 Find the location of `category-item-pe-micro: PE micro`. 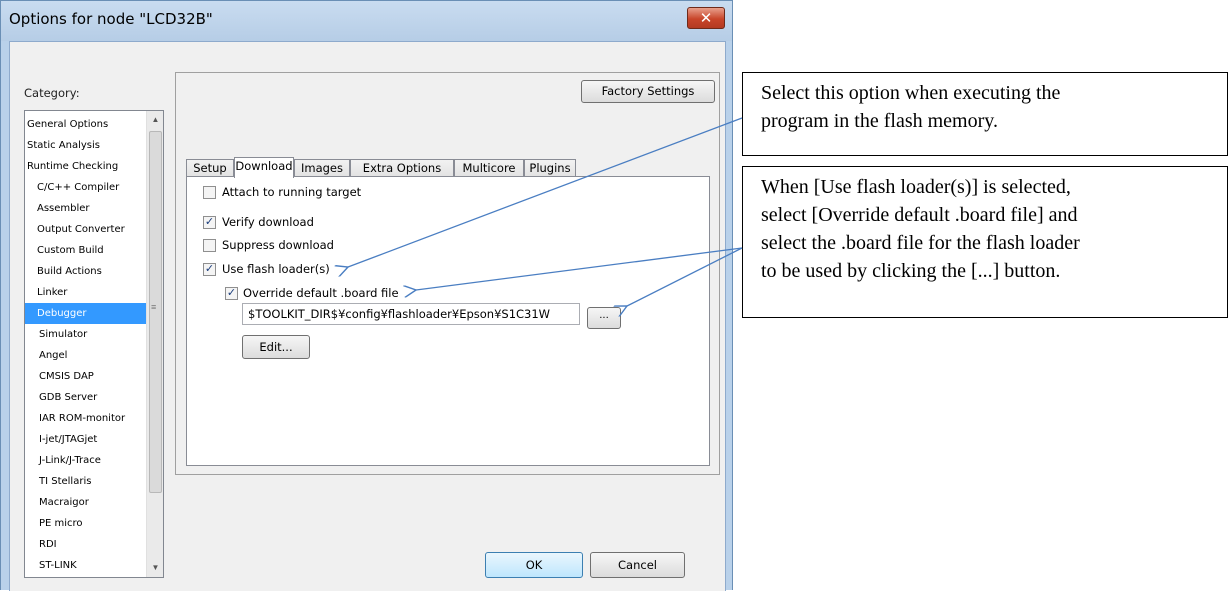

category-item-pe-micro: PE micro is located at coordinates (85, 523).